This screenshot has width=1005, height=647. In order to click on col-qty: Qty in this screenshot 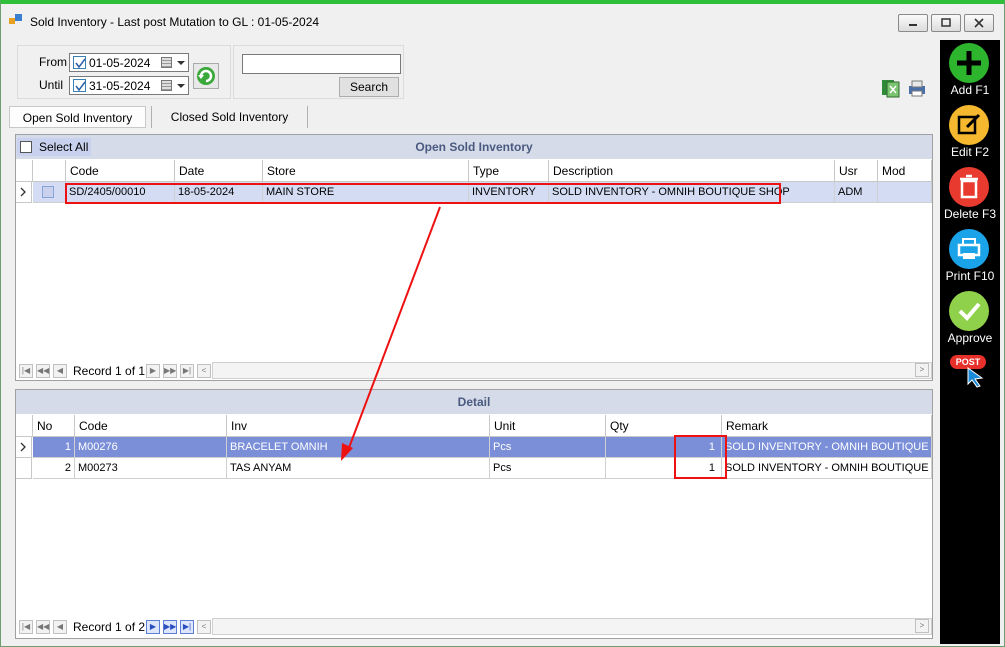, I will do `click(664, 426)`.